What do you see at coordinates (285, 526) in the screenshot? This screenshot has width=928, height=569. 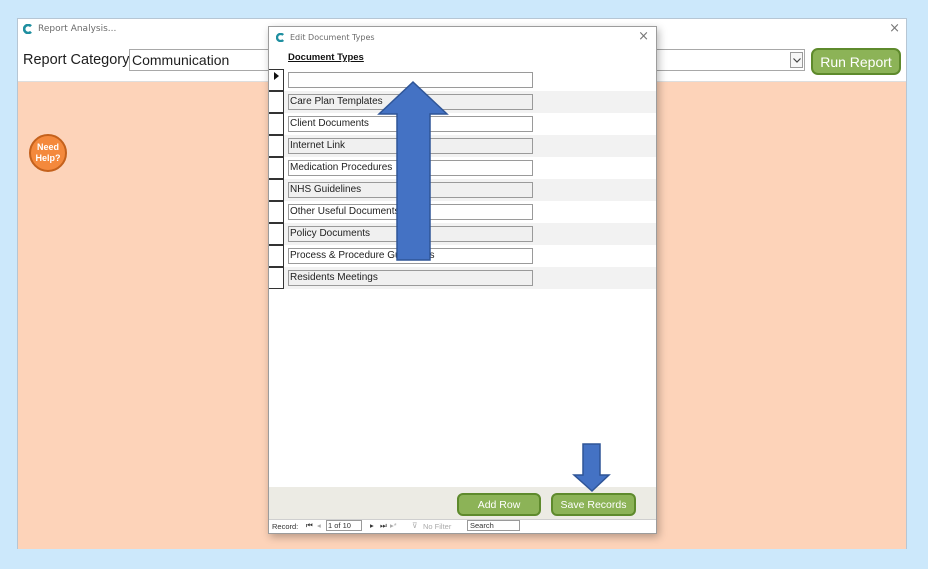 I see `record-nav-label: Record:` at bounding box center [285, 526].